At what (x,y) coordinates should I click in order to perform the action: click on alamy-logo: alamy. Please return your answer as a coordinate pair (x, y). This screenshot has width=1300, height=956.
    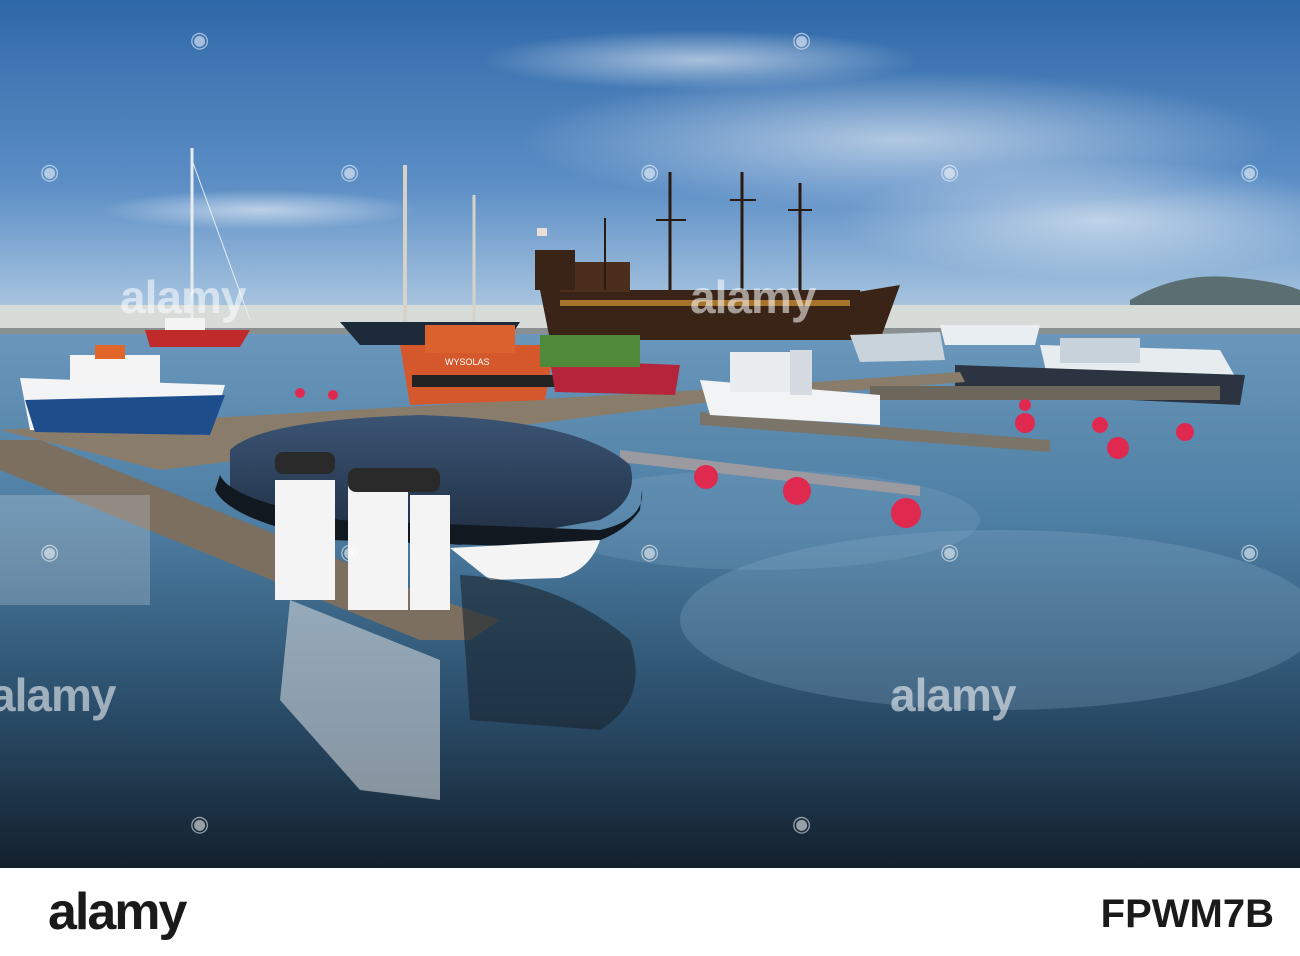
    Looking at the image, I should click on (117, 912).